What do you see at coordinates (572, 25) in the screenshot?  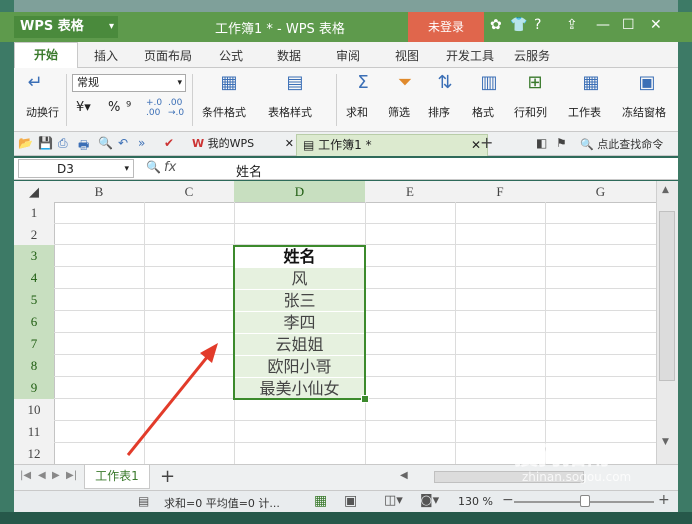 I see `upload-icon: ⇪` at bounding box center [572, 25].